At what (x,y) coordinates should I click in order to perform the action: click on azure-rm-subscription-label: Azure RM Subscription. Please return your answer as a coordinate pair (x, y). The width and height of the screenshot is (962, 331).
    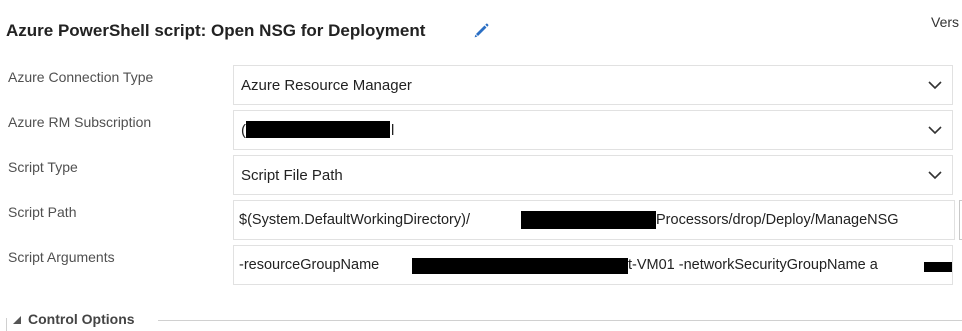
    Looking at the image, I should click on (80, 122).